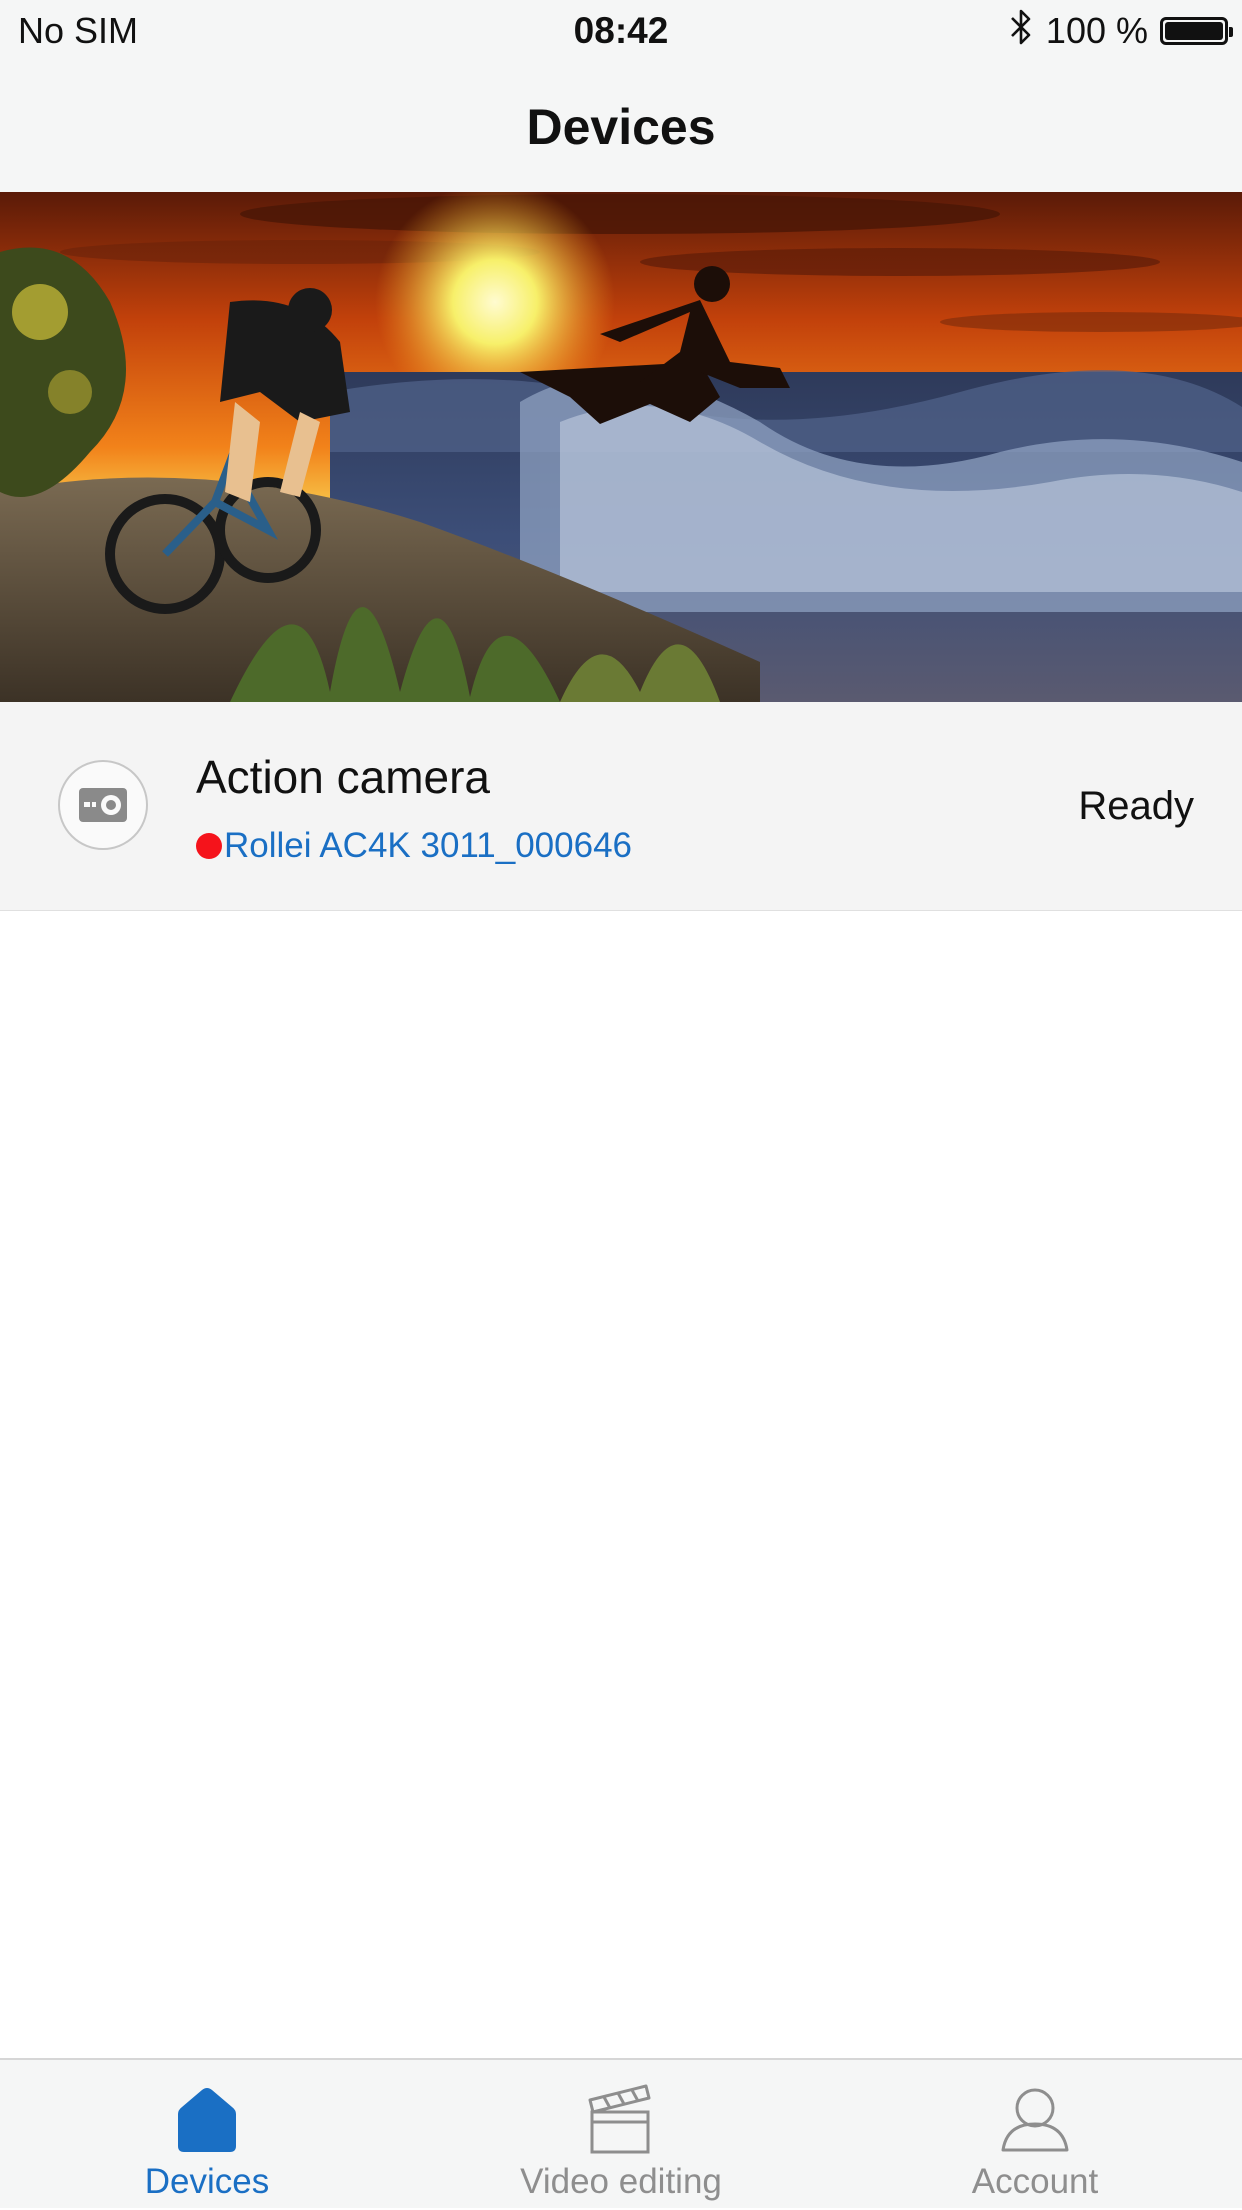 The height and width of the screenshot is (2210, 1242). What do you see at coordinates (103, 805) in the screenshot?
I see `action-camera-icon` at bounding box center [103, 805].